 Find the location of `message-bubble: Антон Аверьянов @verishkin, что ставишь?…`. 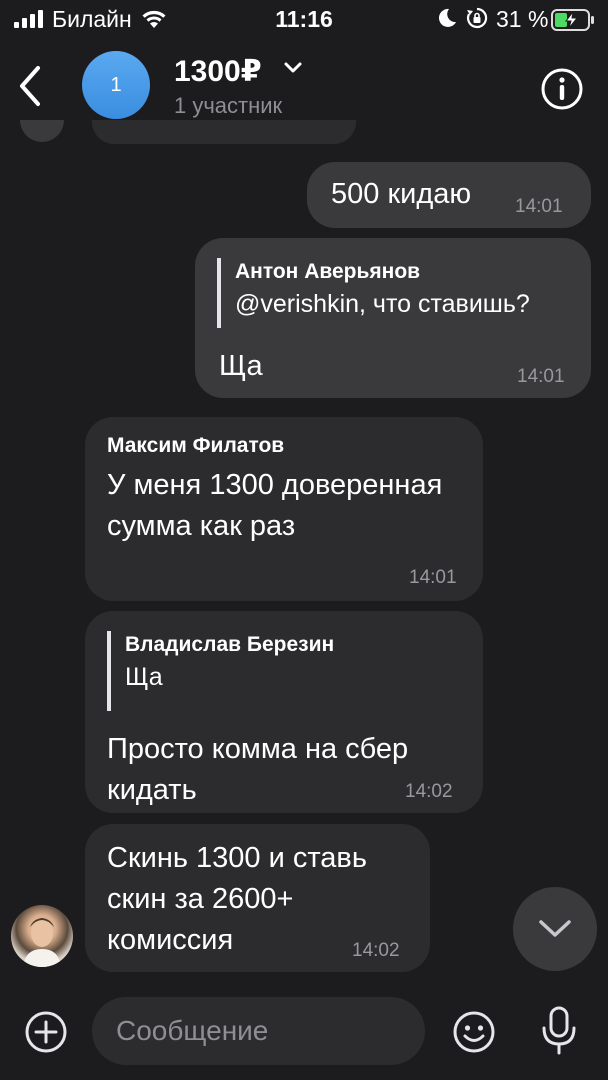

message-bubble: Антон Аверьянов @verishkin, что ставишь?… is located at coordinates (393, 318).